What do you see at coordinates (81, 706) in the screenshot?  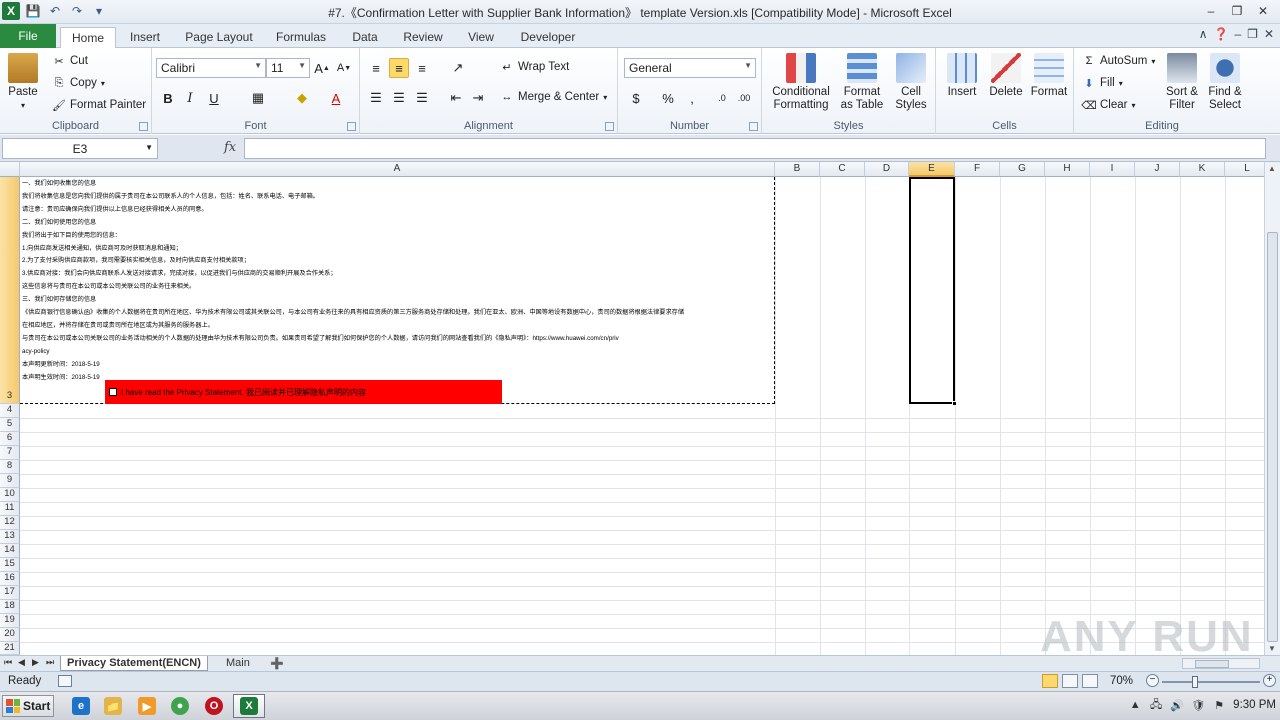 I see `internet-explorer-icon: e` at bounding box center [81, 706].